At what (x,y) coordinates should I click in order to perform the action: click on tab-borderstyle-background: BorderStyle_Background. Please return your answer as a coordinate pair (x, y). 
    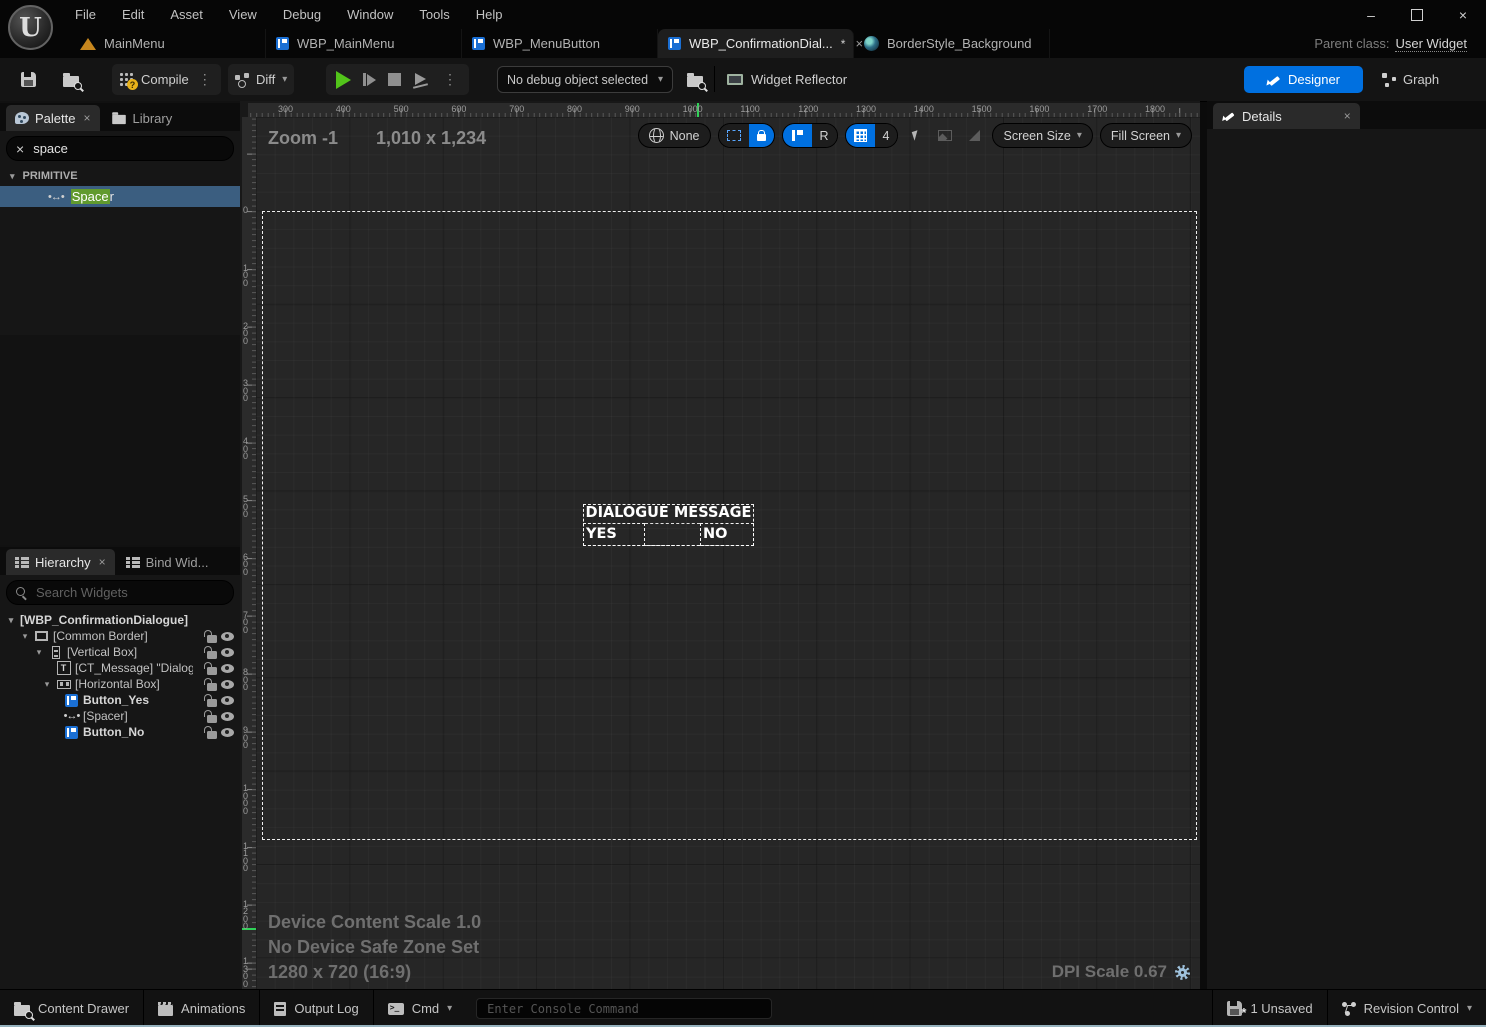
    Looking at the image, I should click on (952, 43).